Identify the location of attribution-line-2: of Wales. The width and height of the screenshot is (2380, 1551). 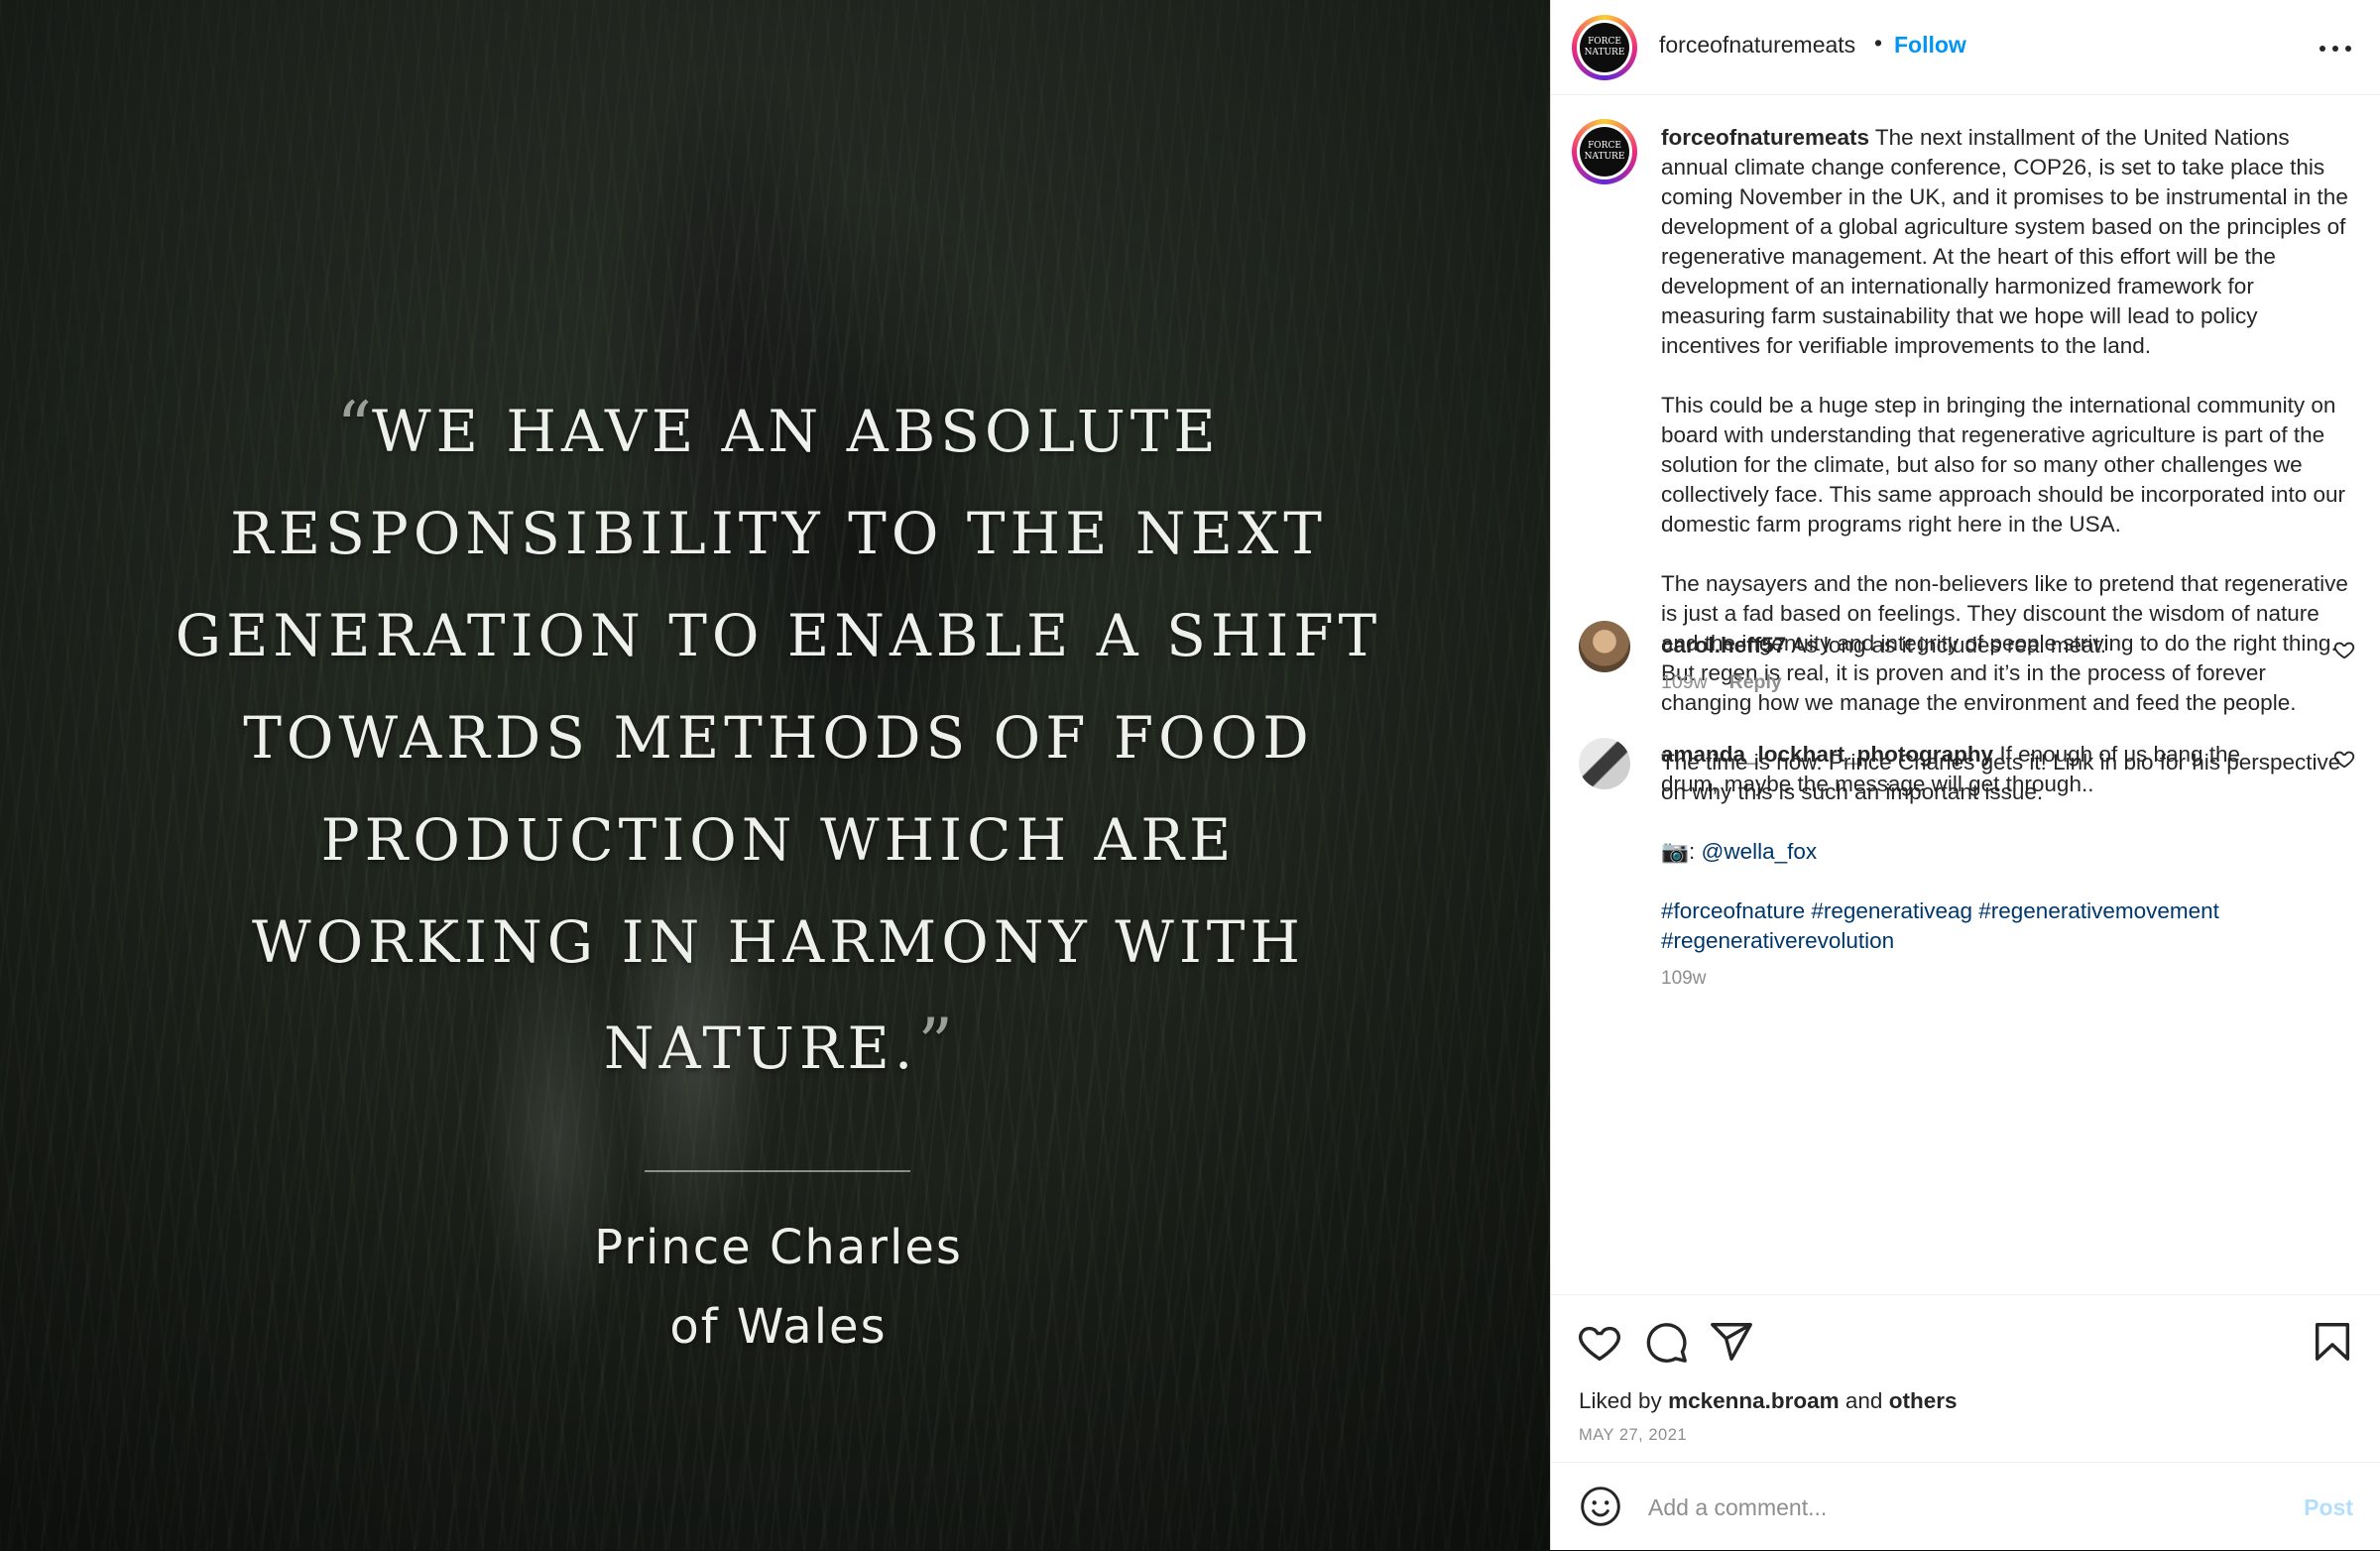
(778, 1327).